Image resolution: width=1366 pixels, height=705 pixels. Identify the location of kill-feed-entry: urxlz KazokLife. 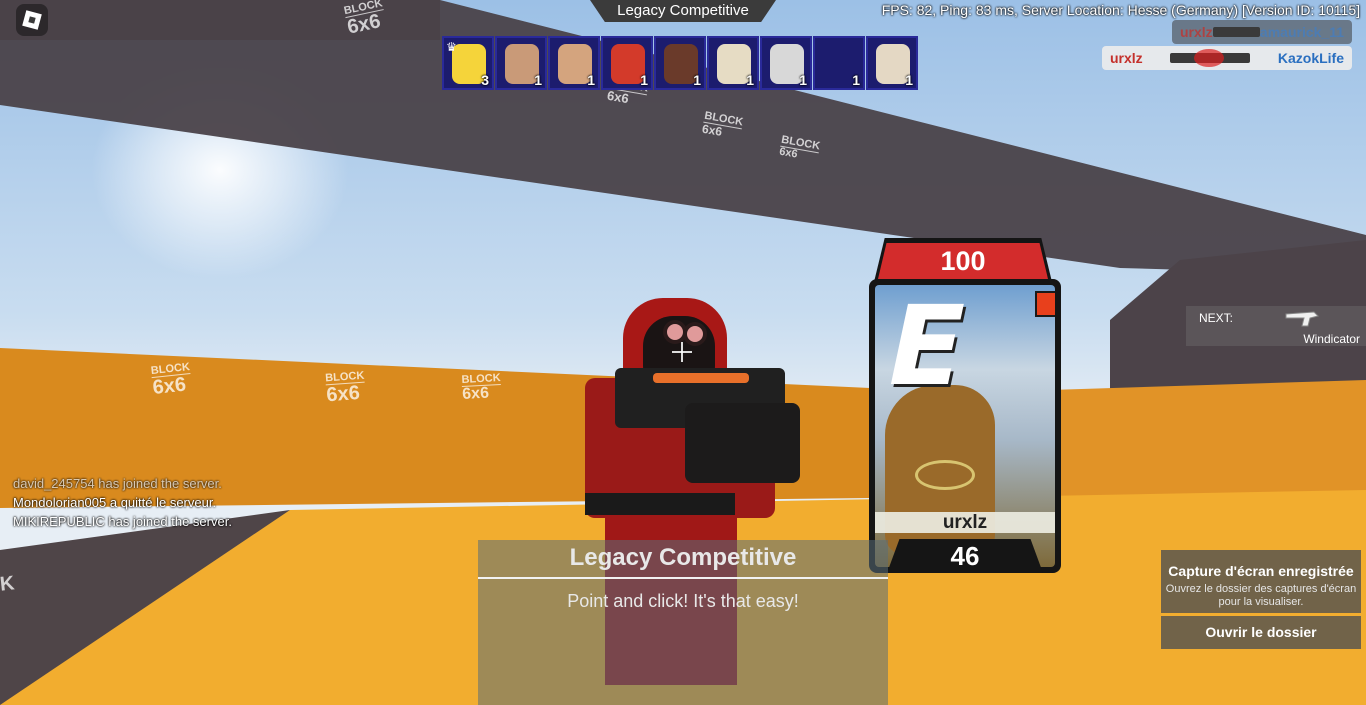
(1227, 58).